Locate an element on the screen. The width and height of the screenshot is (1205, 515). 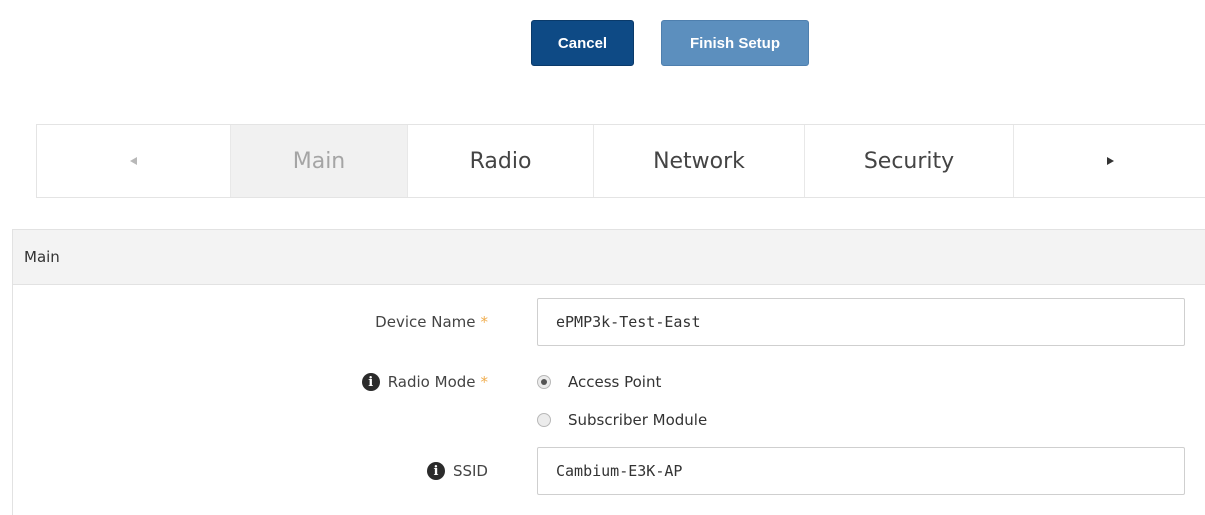
tab-scroll-left-button is located at coordinates (133, 161).